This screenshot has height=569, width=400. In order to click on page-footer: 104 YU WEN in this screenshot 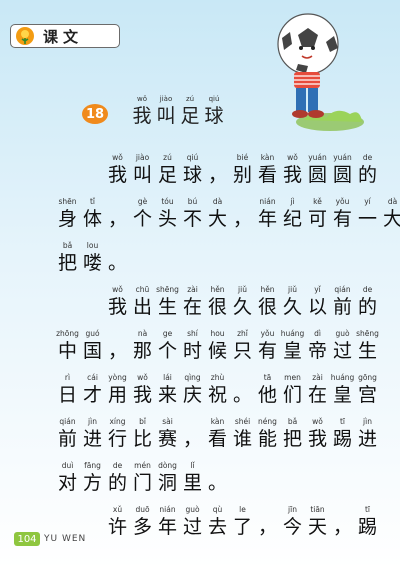, I will do `click(50, 539)`.